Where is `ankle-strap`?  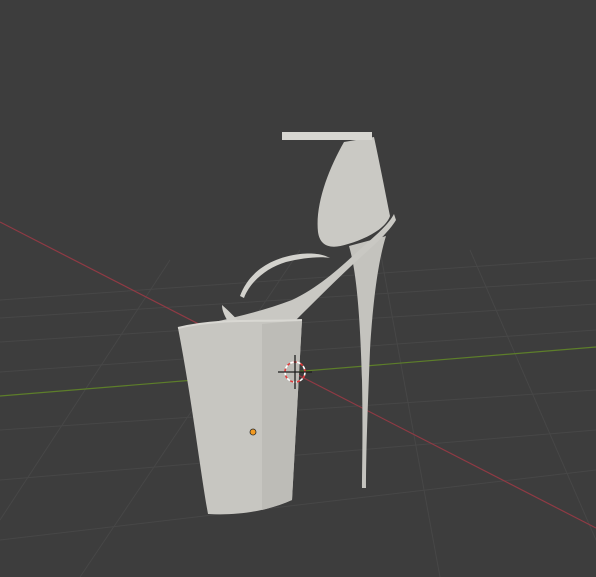 ankle-strap is located at coordinates (327, 136).